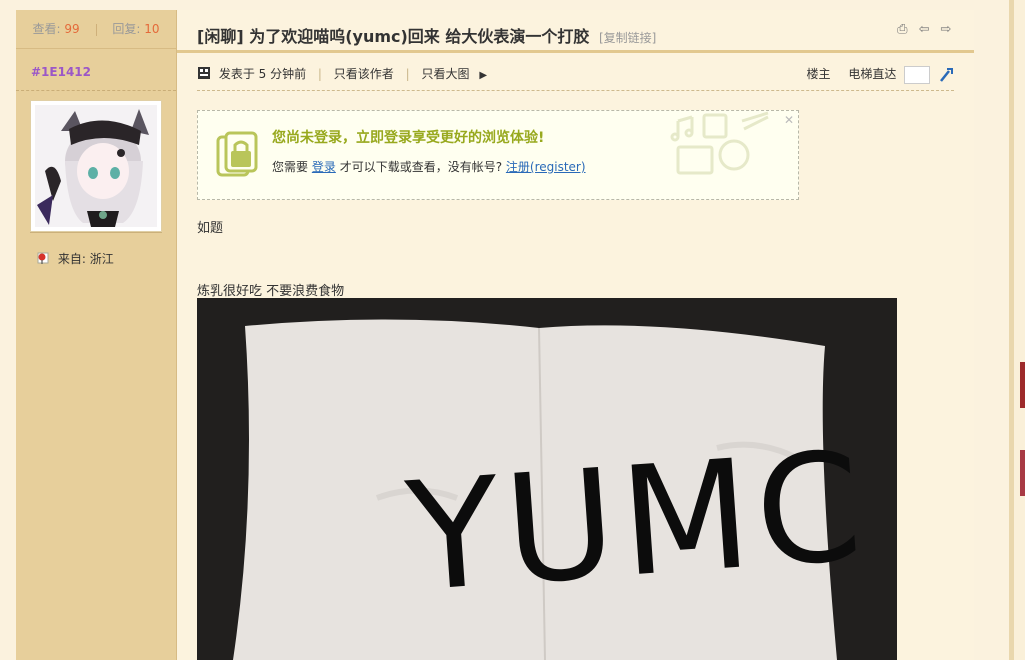 The width and height of the screenshot is (1025, 660). I want to click on replies-label: 回复:, so click(126, 29).